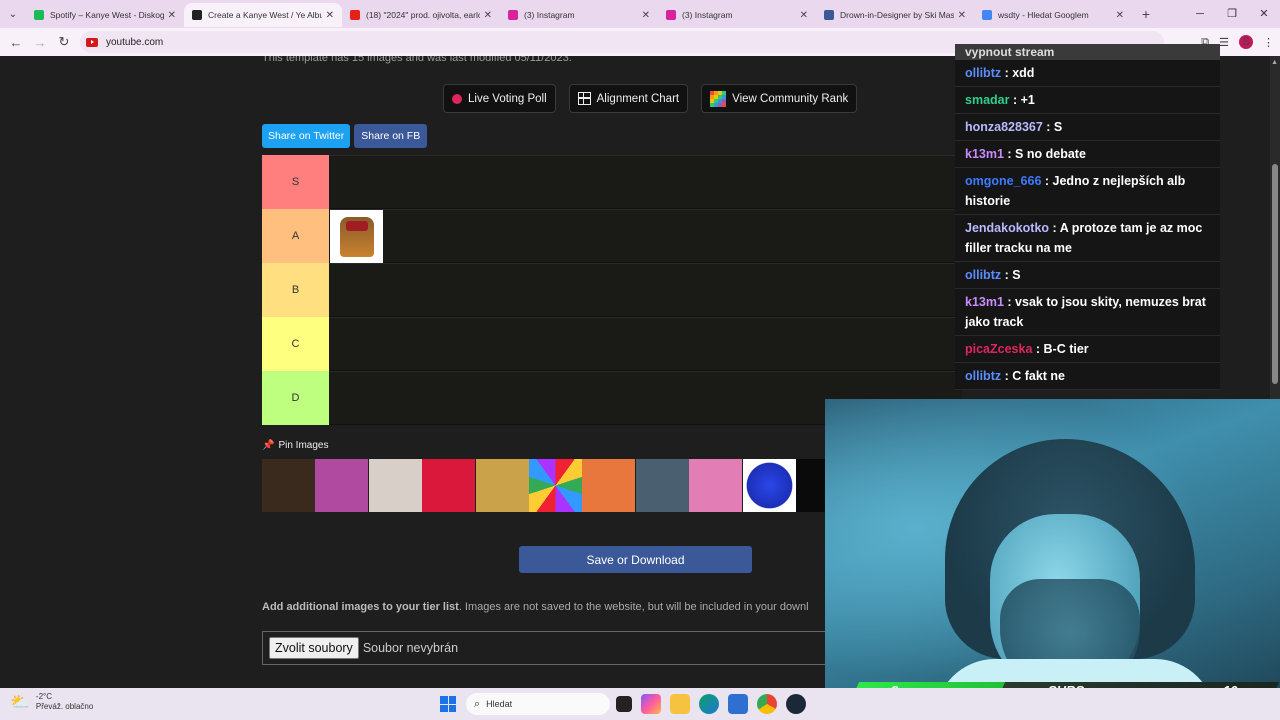 Image resolution: width=1280 pixels, height=720 pixels. Describe the element at coordinates (709, 704) in the screenshot. I see `edge-icon` at that location.